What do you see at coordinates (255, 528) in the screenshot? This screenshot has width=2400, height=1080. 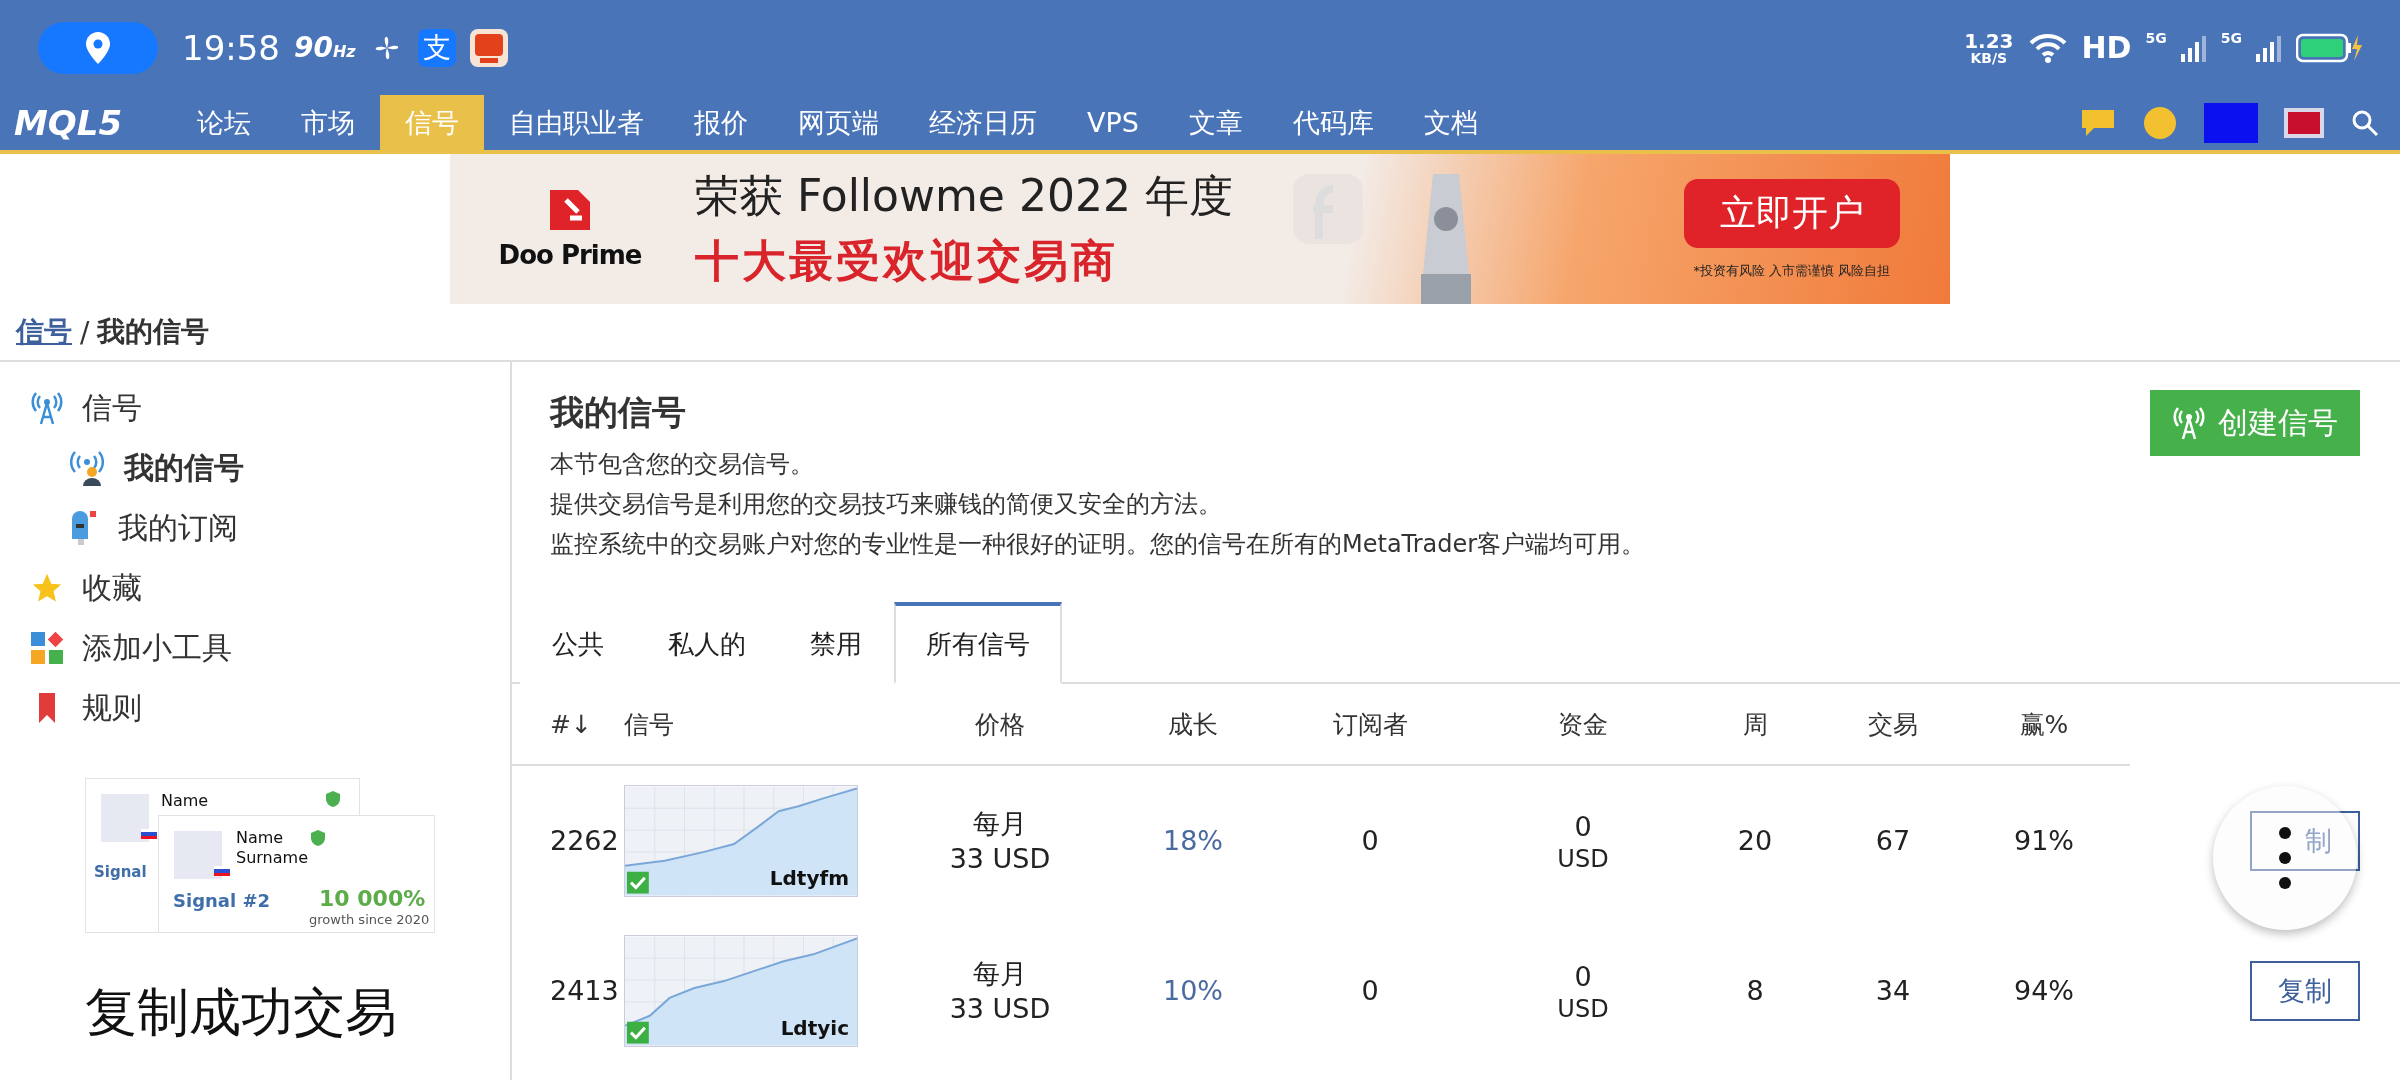 I see `sidebar-item: 我的订阅` at bounding box center [255, 528].